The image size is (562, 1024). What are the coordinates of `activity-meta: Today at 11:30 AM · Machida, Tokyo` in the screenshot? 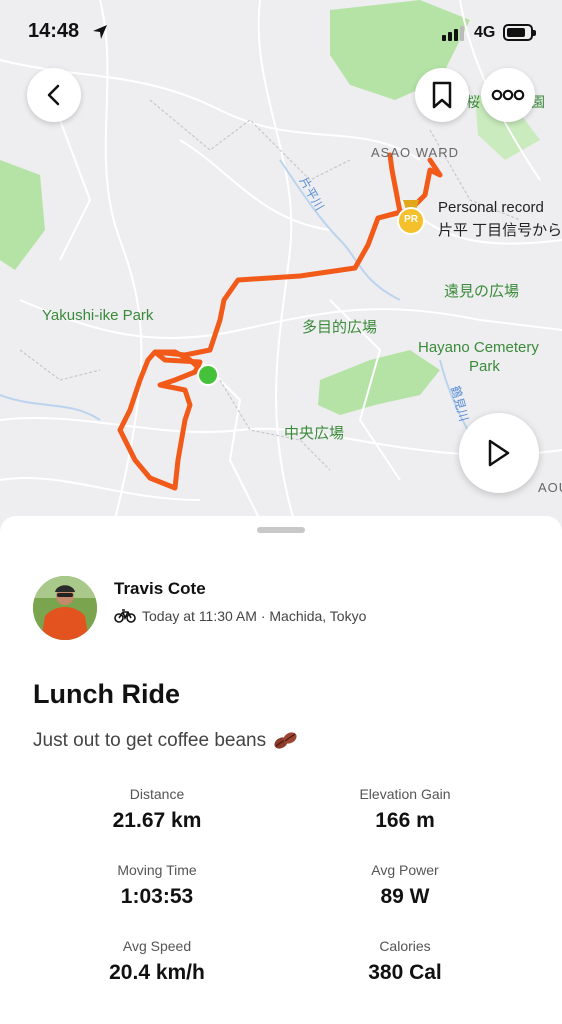 It's located at (240, 616).